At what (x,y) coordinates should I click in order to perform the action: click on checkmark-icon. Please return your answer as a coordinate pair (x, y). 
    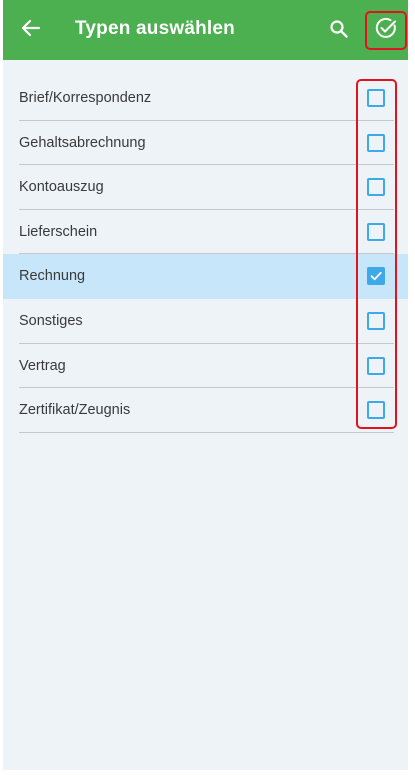
    Looking at the image, I should click on (376, 276).